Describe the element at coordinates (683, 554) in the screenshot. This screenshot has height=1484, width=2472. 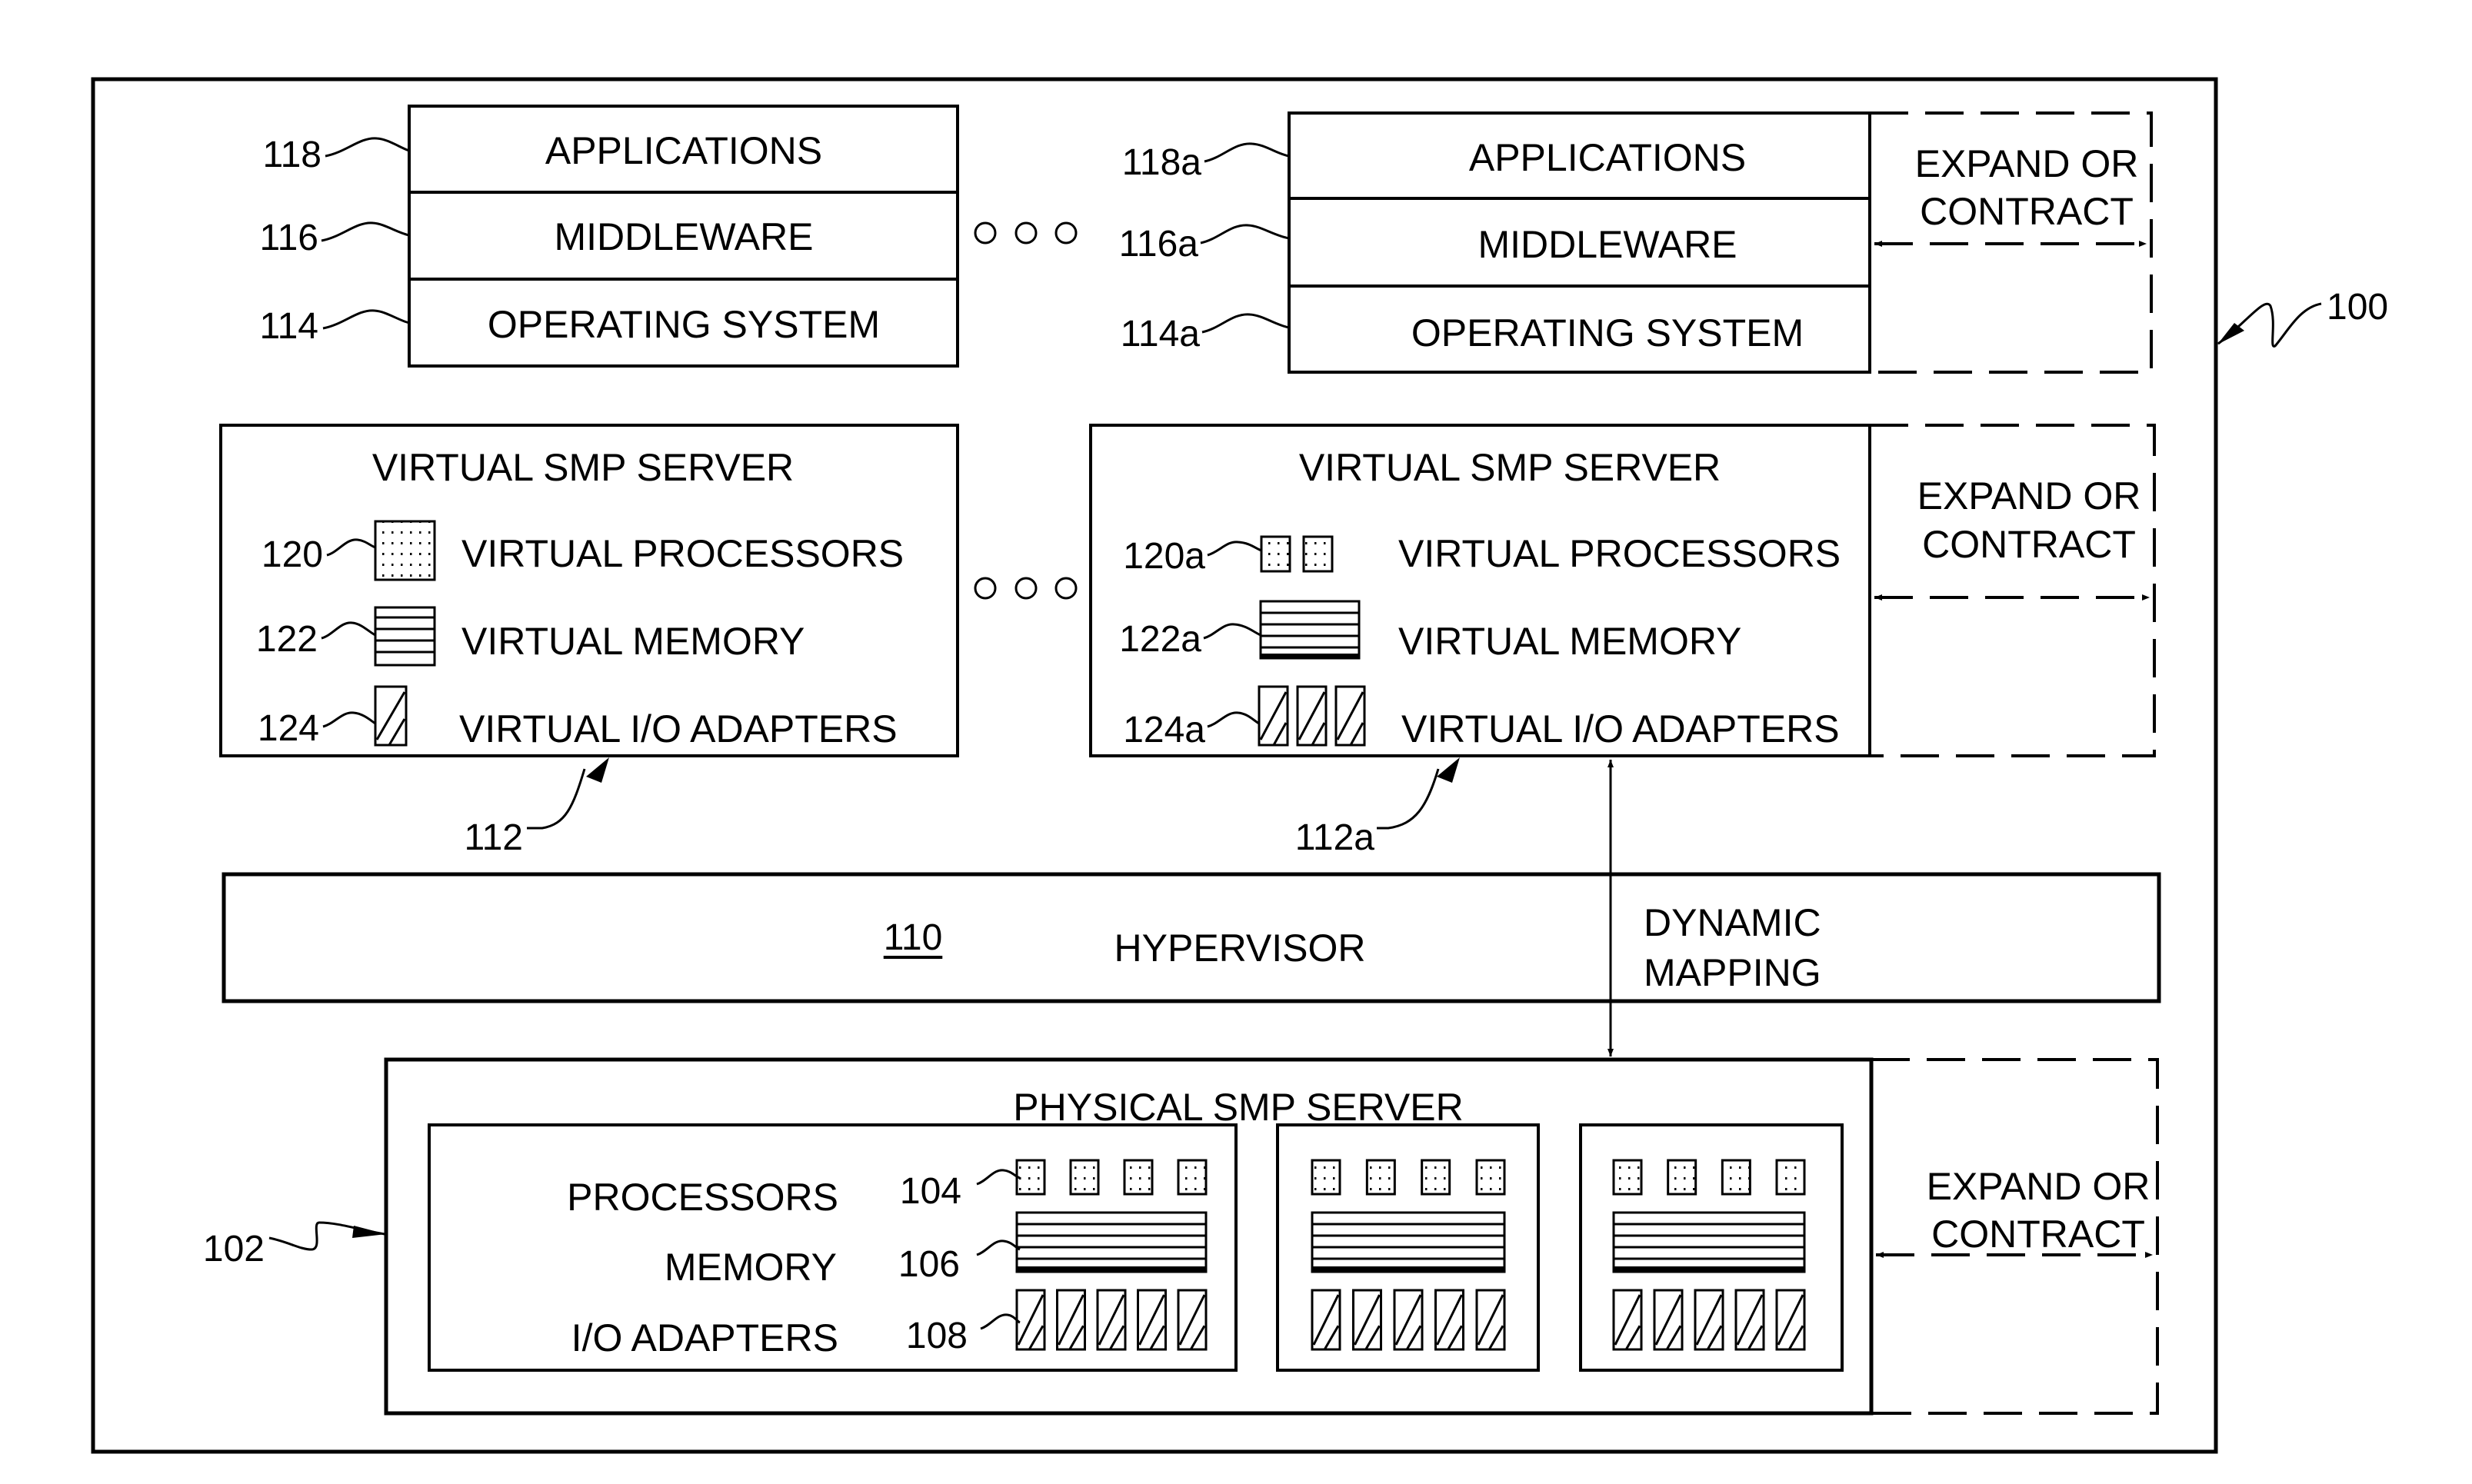
I see `virtual-processors-label: VIRTUAL PROCESSORS` at that location.